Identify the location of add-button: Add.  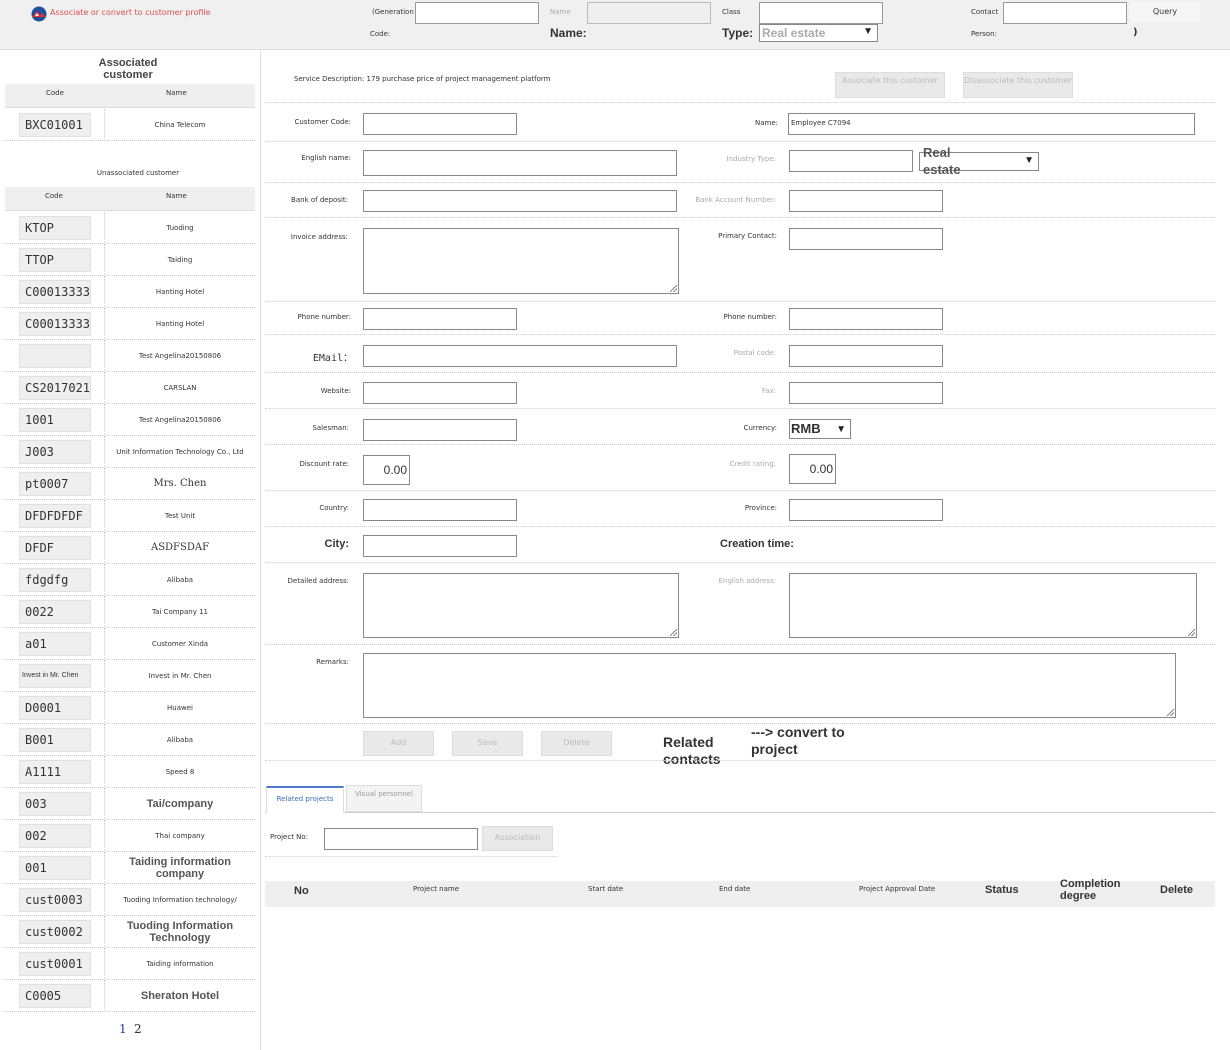
(398, 743).